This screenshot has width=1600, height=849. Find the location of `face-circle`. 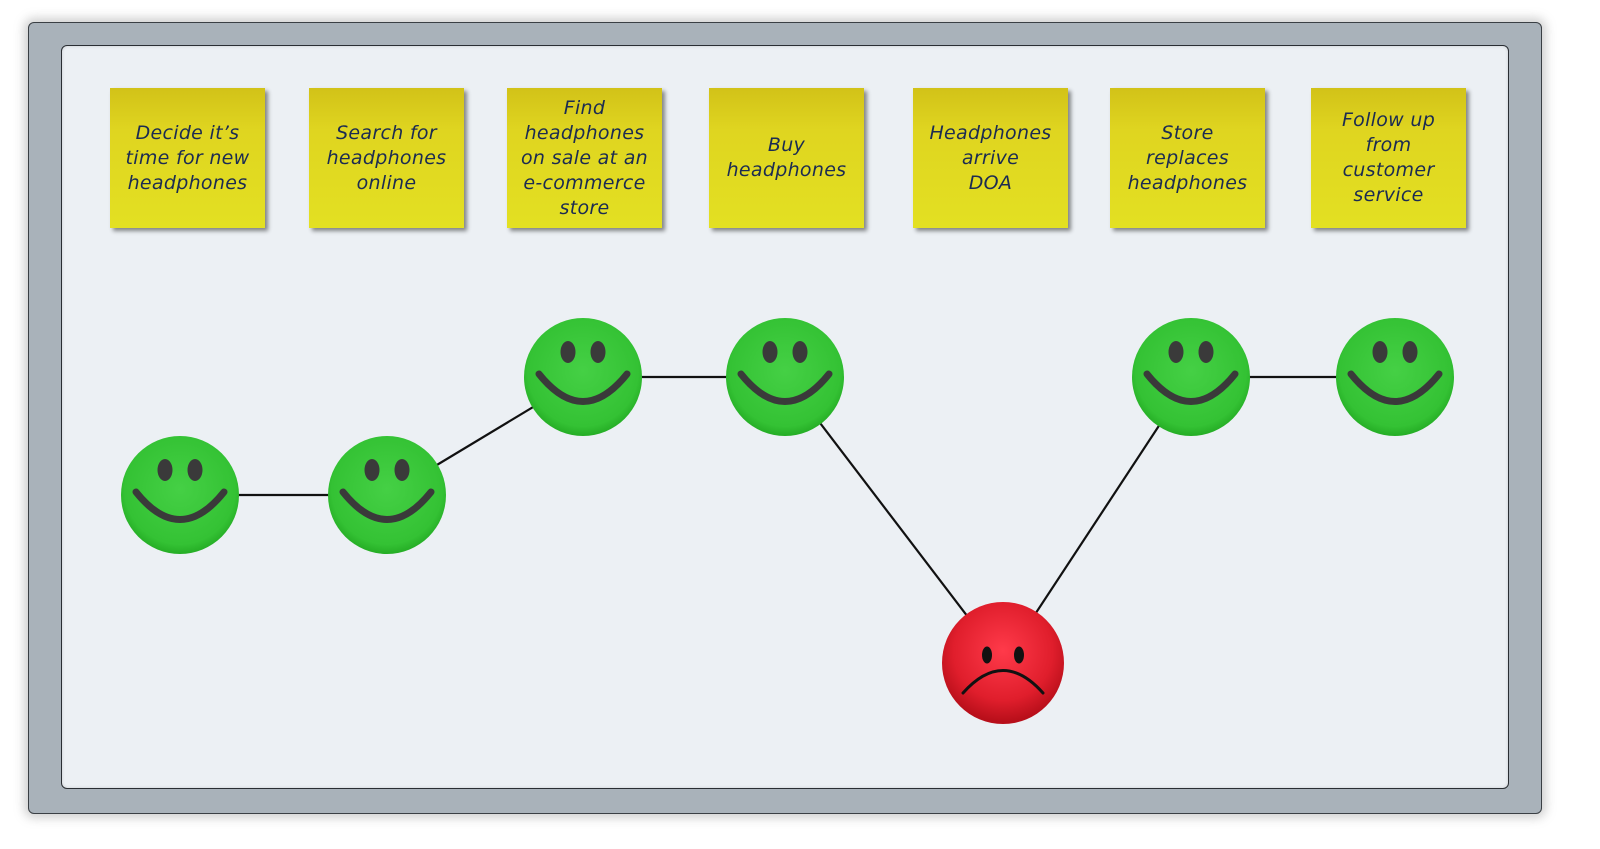

face-circle is located at coordinates (1003, 663).